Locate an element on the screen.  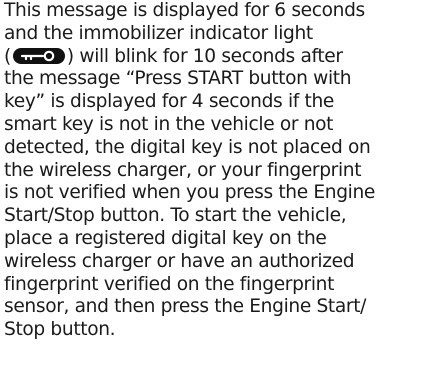
text-line: smart key is not in the vehicle or not is located at coordinates (169, 124).